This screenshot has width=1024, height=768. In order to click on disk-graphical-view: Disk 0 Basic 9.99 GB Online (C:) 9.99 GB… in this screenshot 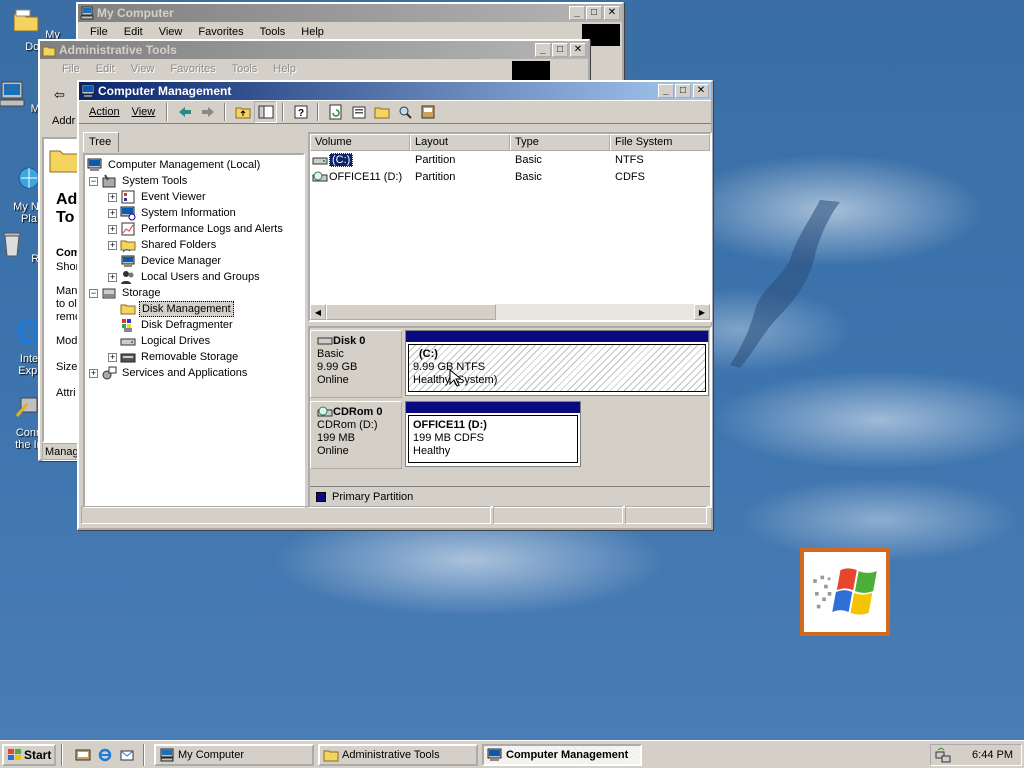, I will do `click(510, 417)`.